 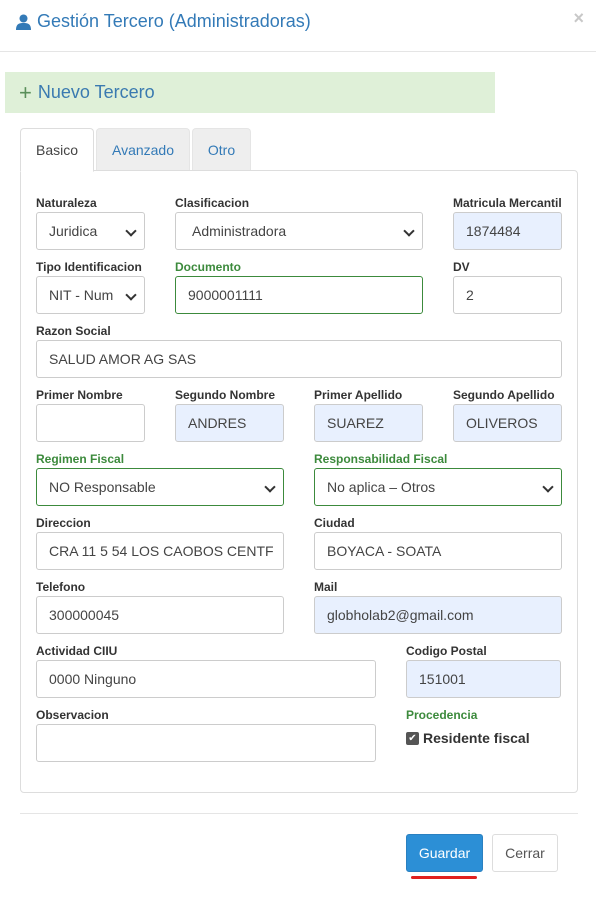 What do you see at coordinates (525, 853) in the screenshot?
I see `close-button: Cerrar` at bounding box center [525, 853].